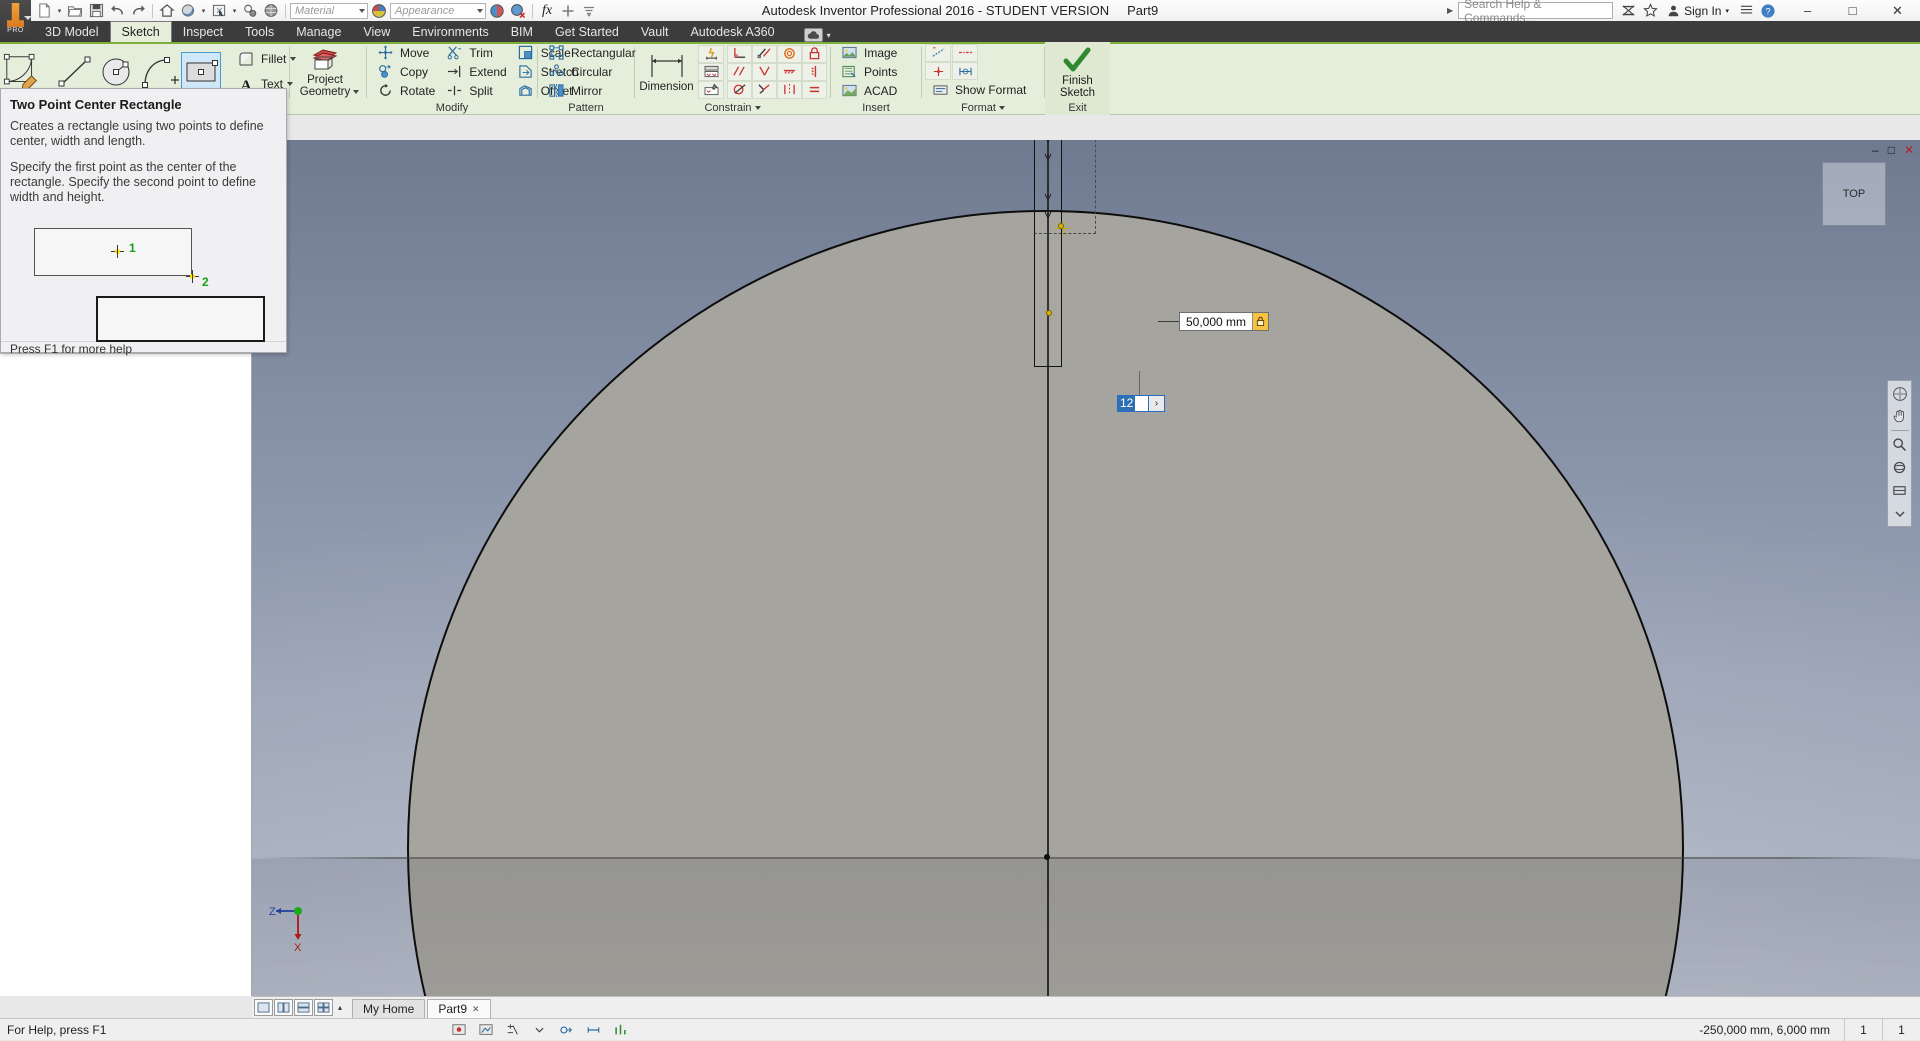 This screenshot has height=1041, width=1920. Describe the element at coordinates (764, 89) in the screenshot. I see `smooth-constraint-icon` at that location.